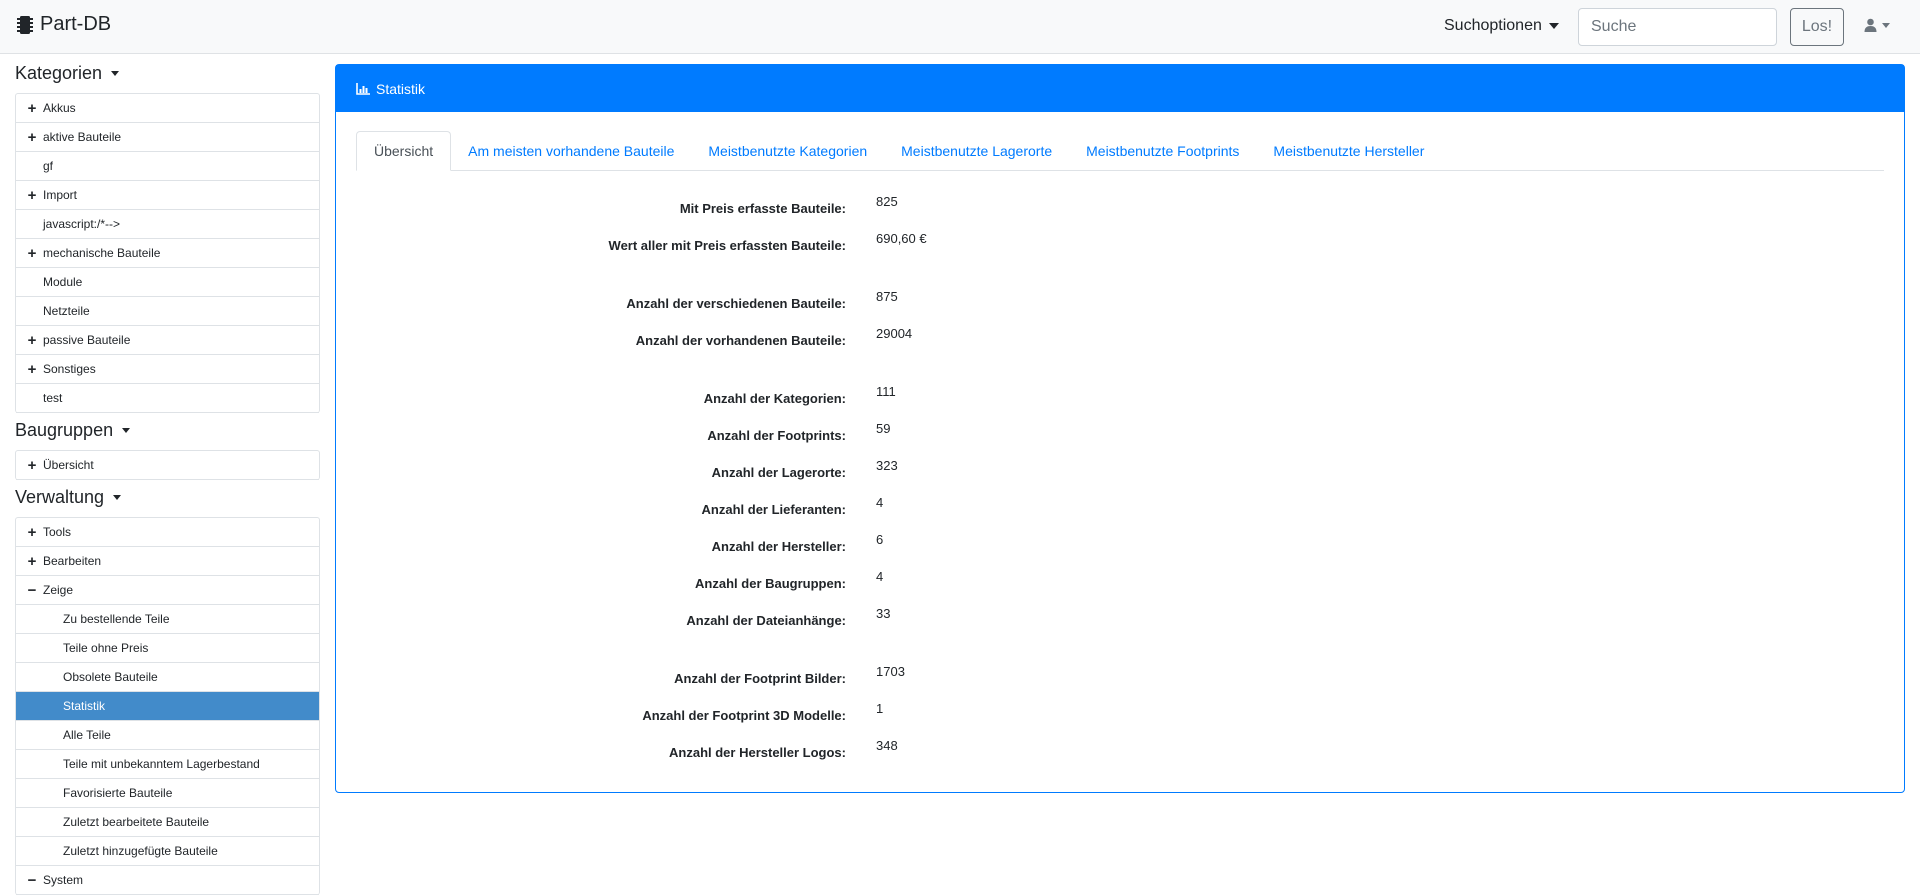 The height and width of the screenshot is (895, 1920). What do you see at coordinates (766, 620) in the screenshot?
I see `stat-label: Anzahl der Dateianhänge:` at bounding box center [766, 620].